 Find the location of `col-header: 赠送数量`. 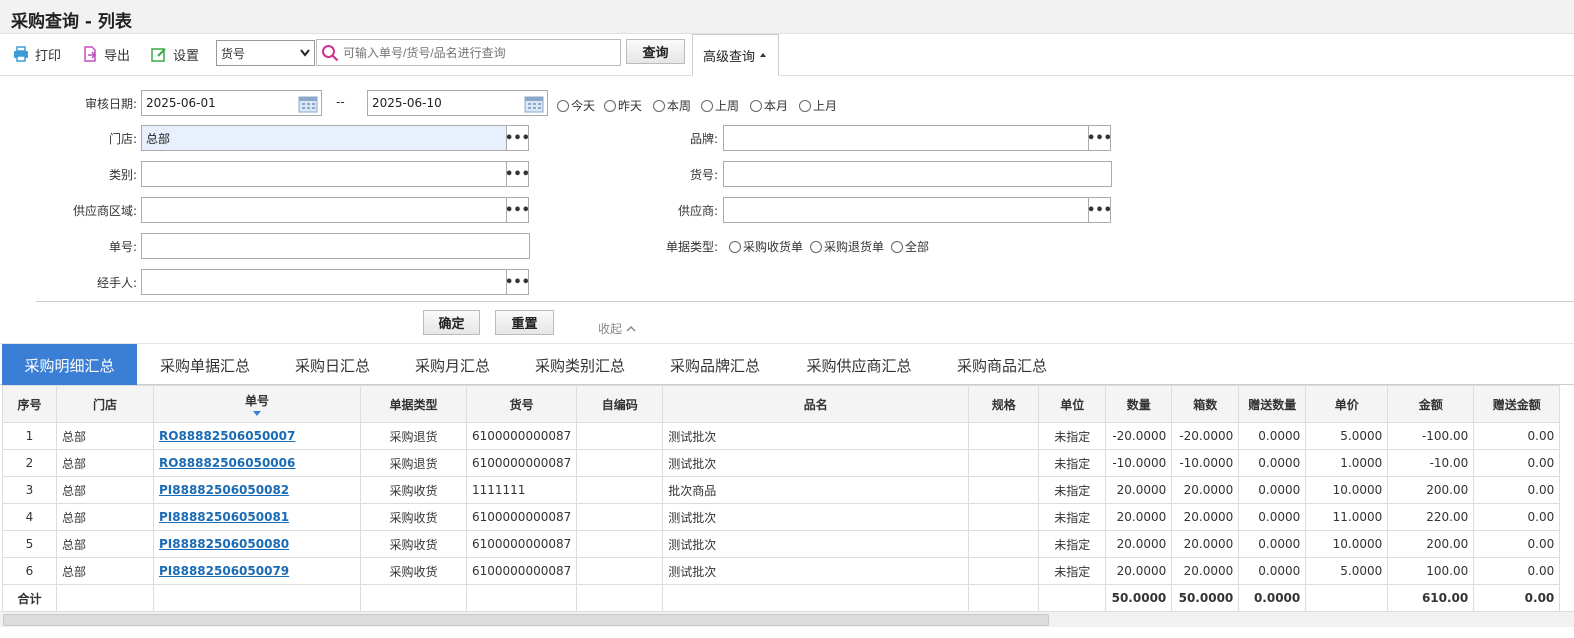

col-header: 赠送数量 is located at coordinates (1272, 404).